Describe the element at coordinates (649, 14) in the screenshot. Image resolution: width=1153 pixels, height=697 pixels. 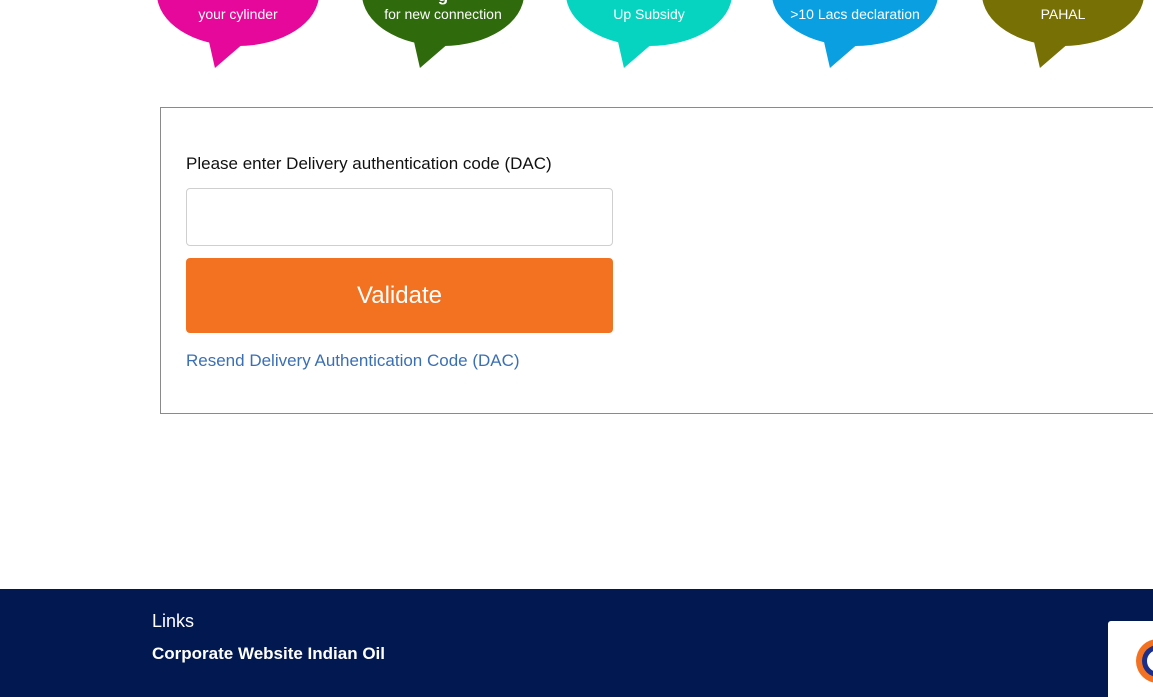
I see `bubble-subtitle: Up Subsidy` at that location.